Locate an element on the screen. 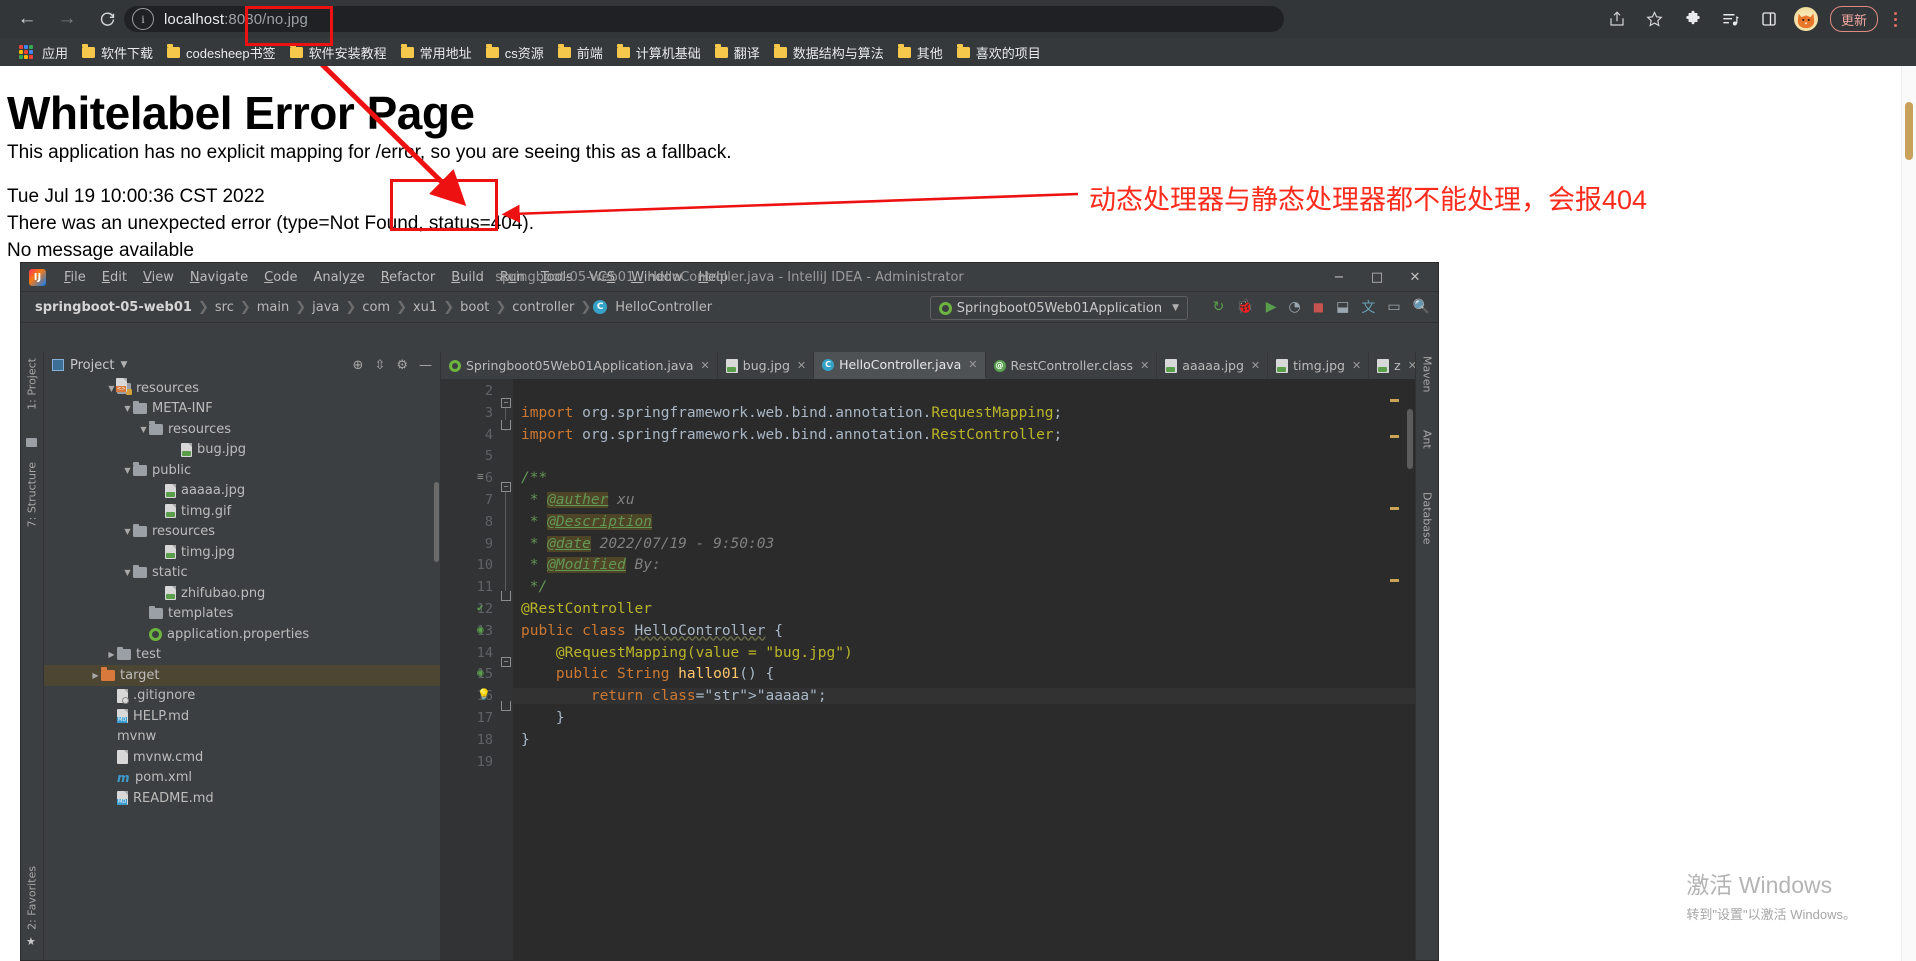  bookmark-item-11: 喜欢的项目 is located at coordinates (999, 52).